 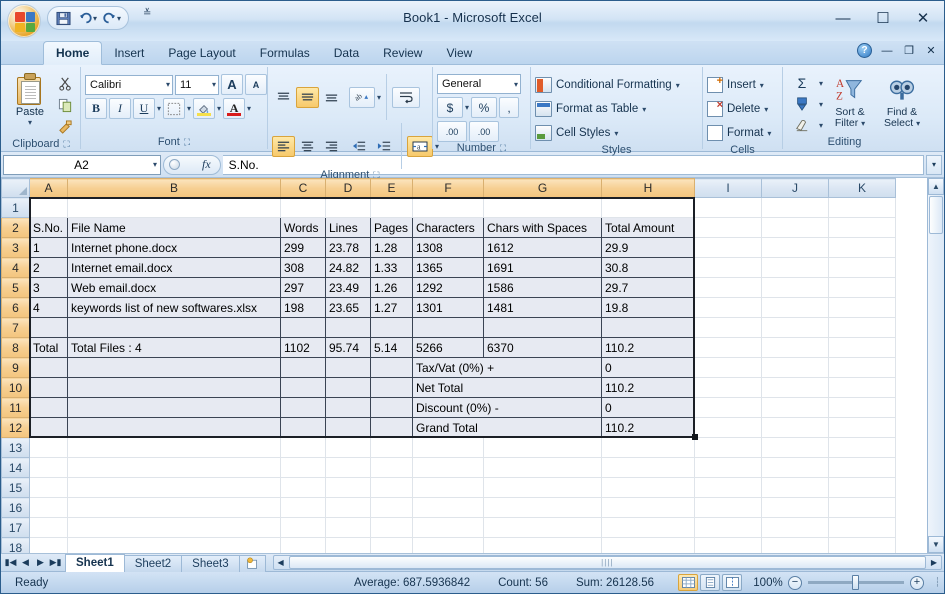 What do you see at coordinates (448, 347) in the screenshot?
I see `cell-F8: 5266` at bounding box center [448, 347].